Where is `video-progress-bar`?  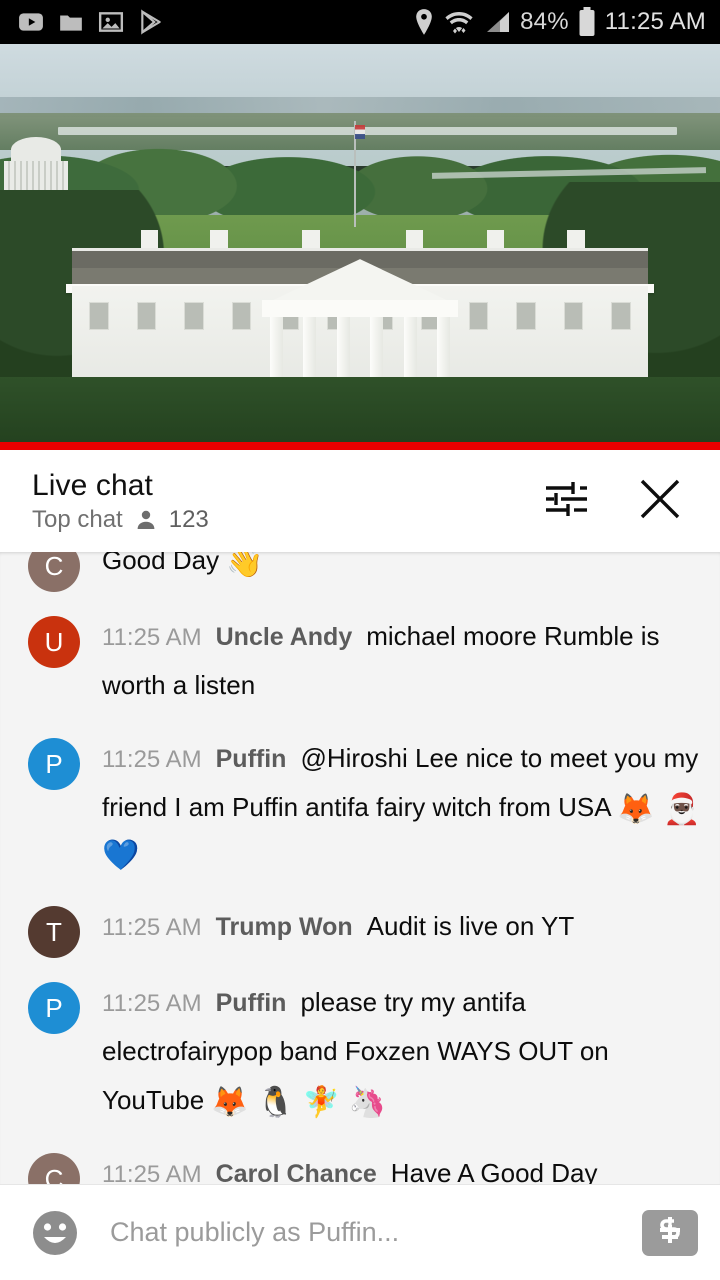 video-progress-bar is located at coordinates (360, 446).